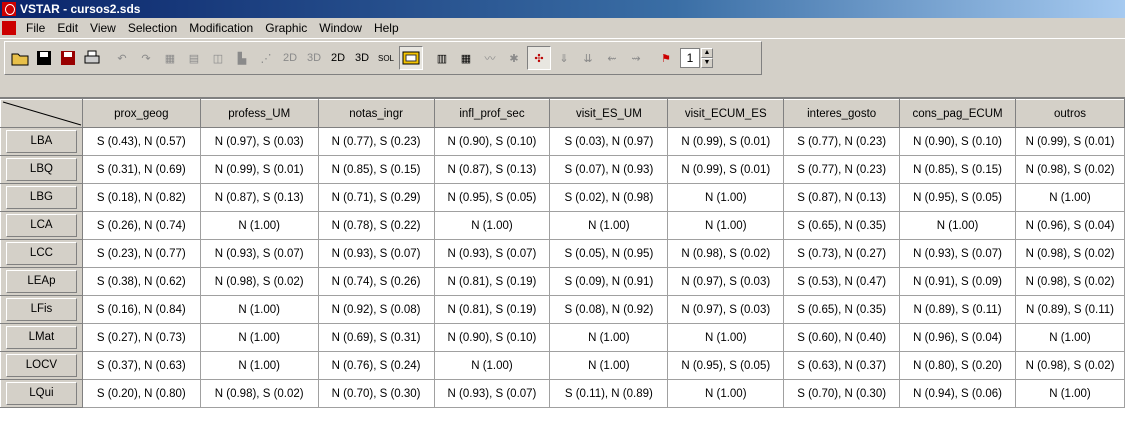  I want to click on table-cell: S (0.53), N (0.47), so click(842, 281).